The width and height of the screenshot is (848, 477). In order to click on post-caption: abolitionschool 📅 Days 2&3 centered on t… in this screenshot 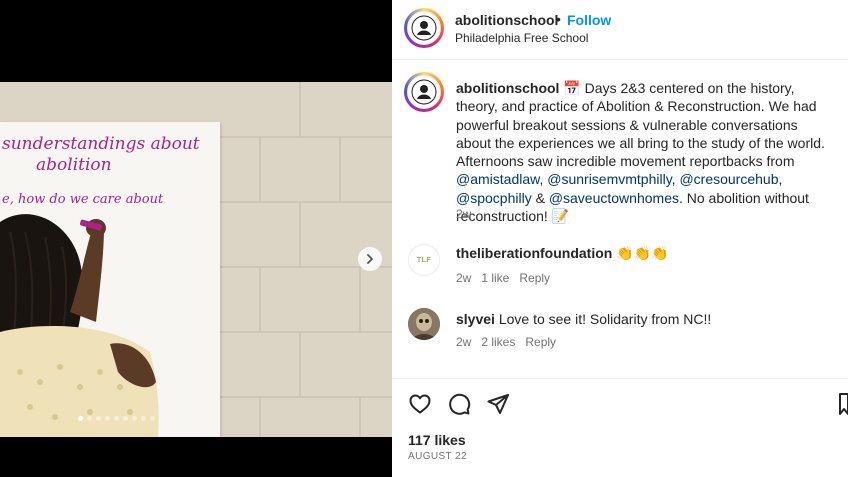, I will do `click(644, 152)`.